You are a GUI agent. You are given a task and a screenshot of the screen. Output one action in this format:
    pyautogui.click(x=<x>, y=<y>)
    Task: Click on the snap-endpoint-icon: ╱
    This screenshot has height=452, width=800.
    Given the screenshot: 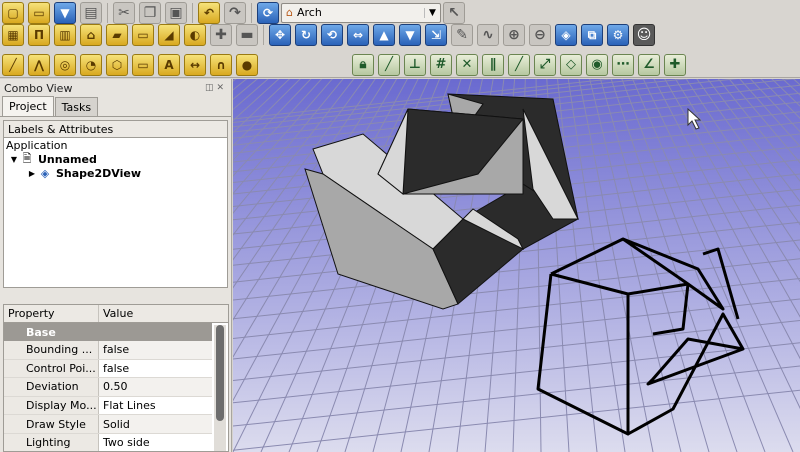 What is the action you would take?
    pyautogui.click(x=389, y=64)
    